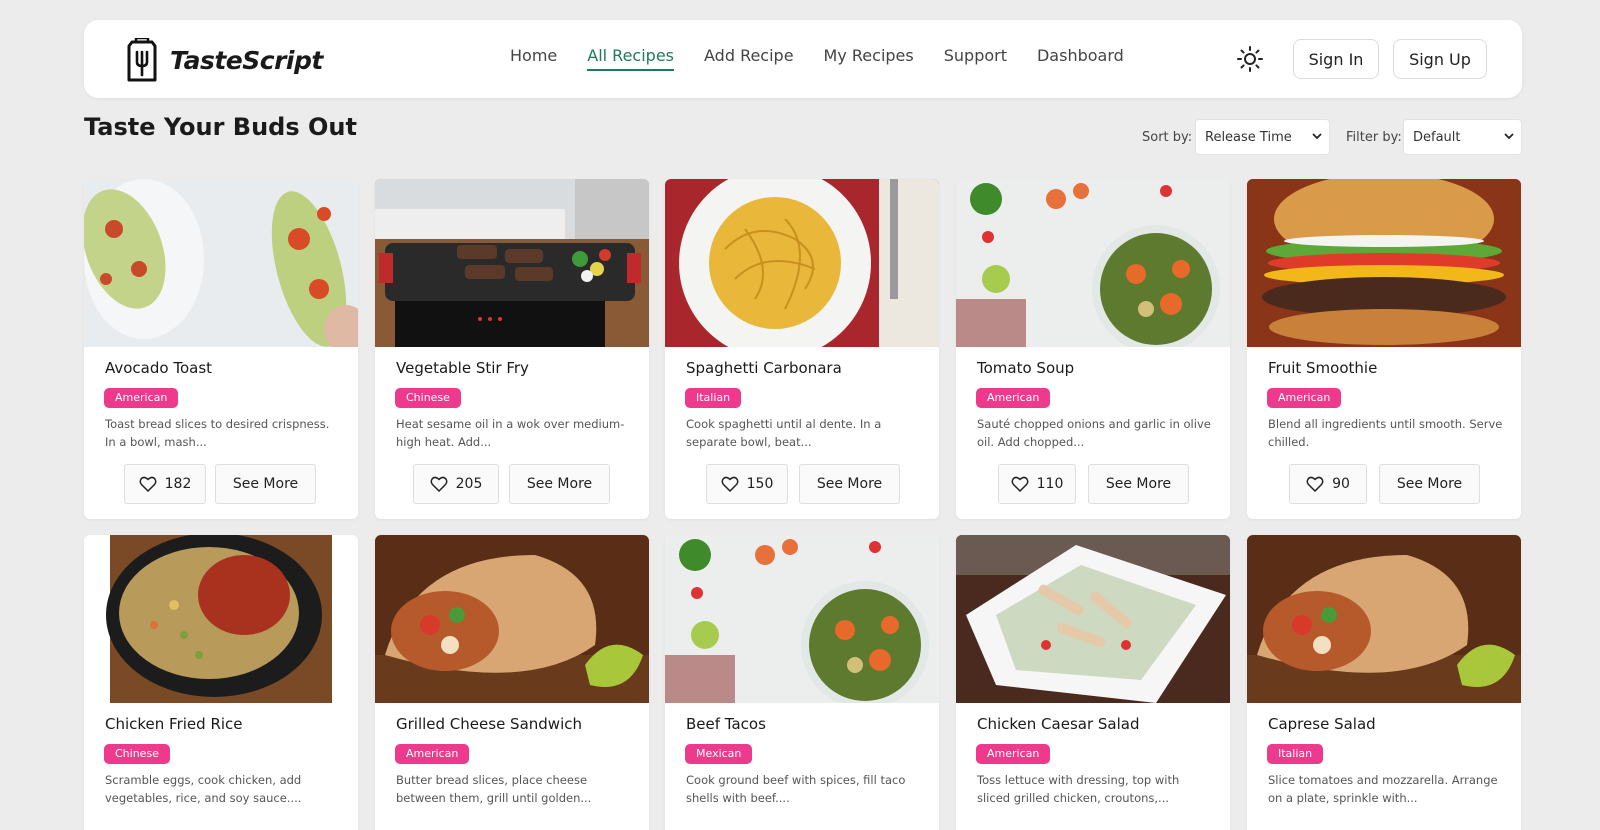 The height and width of the screenshot is (830, 1600). Describe the element at coordinates (158, 368) in the screenshot. I see `recipe-title: Avocado Toast` at that location.